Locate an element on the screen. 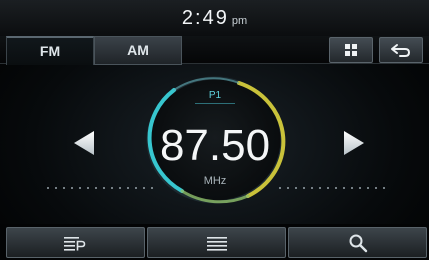 The image size is (429, 260). tuning-scale-right is located at coordinates (332, 188).